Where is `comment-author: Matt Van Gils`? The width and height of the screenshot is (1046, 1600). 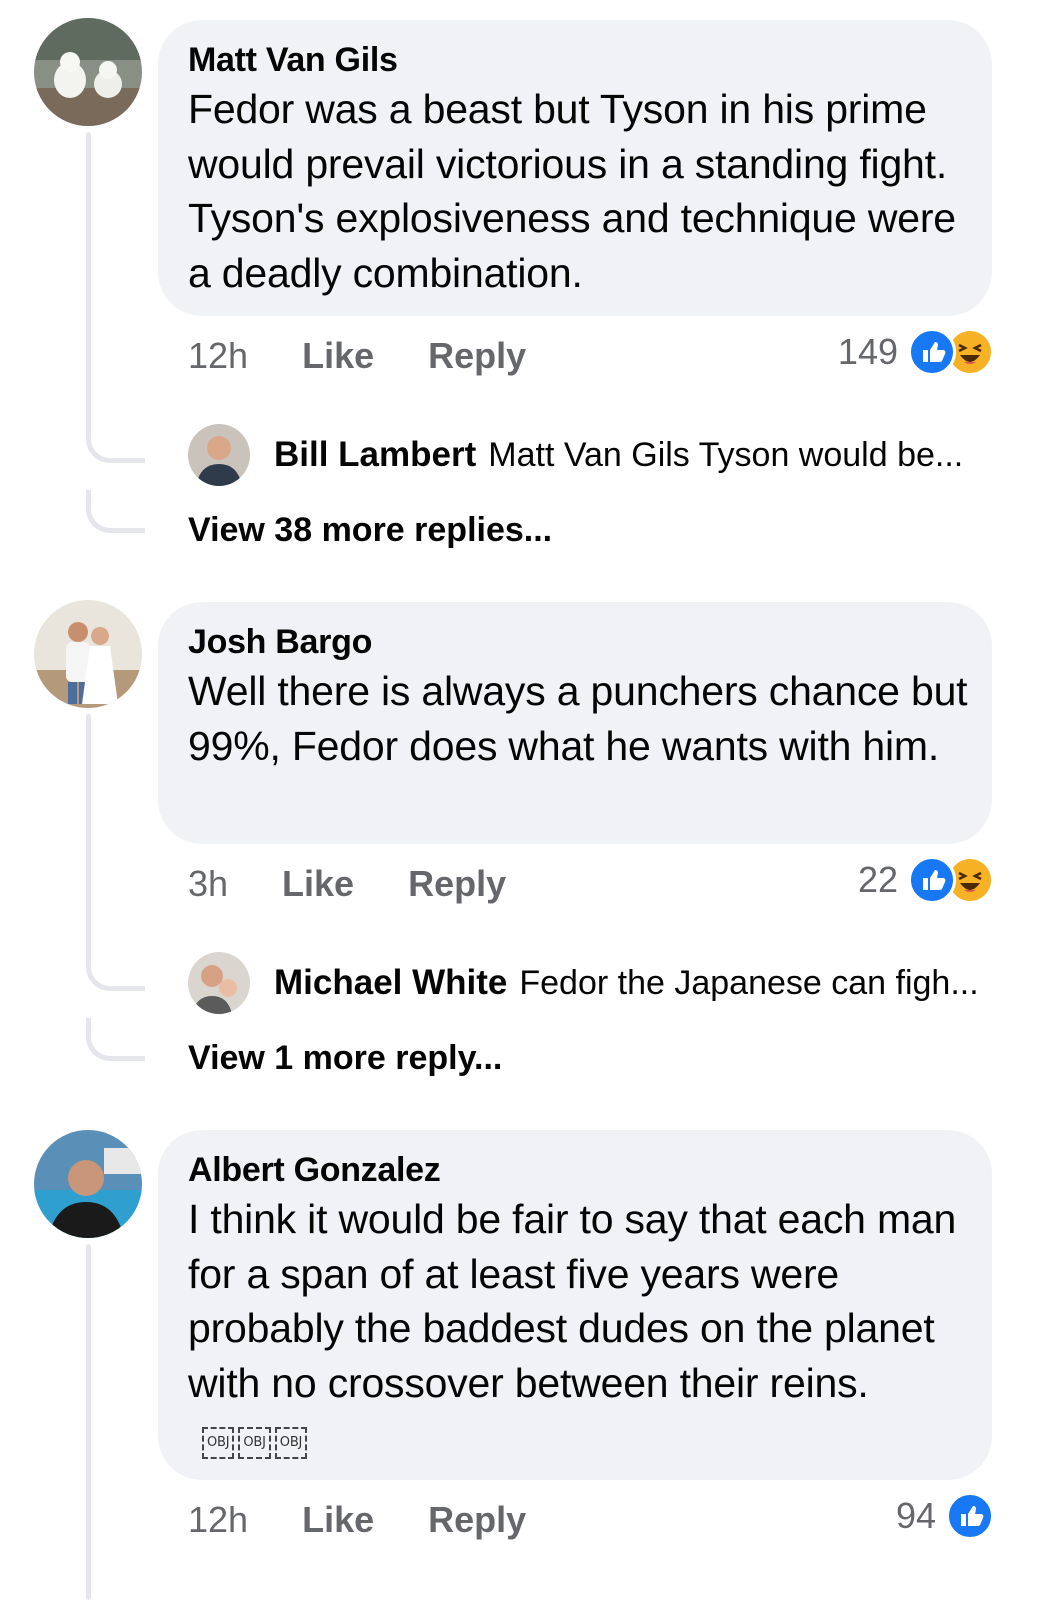 comment-author: Matt Van Gils is located at coordinates (575, 60).